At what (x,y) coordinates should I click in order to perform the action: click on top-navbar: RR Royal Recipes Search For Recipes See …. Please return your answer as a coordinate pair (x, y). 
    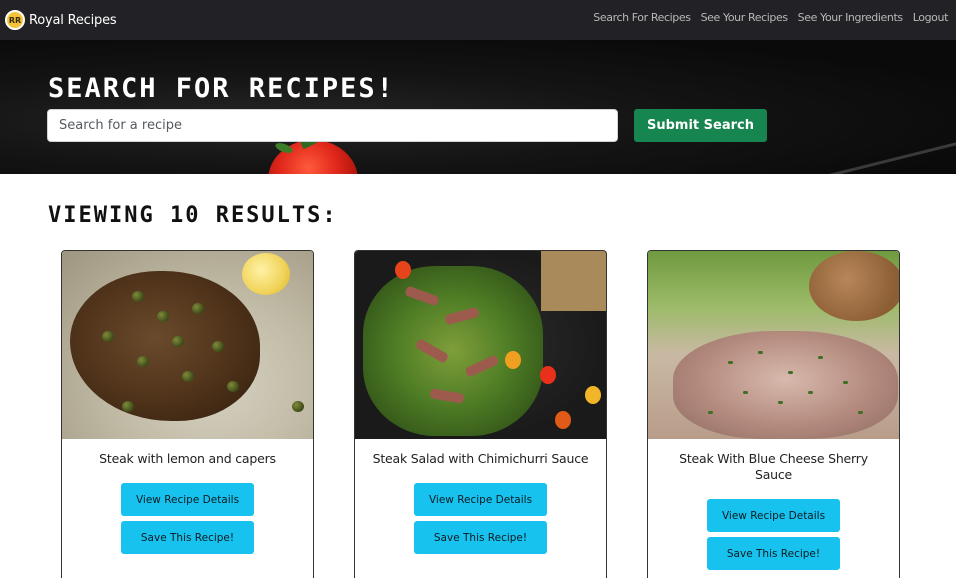
    Looking at the image, I should click on (478, 20).